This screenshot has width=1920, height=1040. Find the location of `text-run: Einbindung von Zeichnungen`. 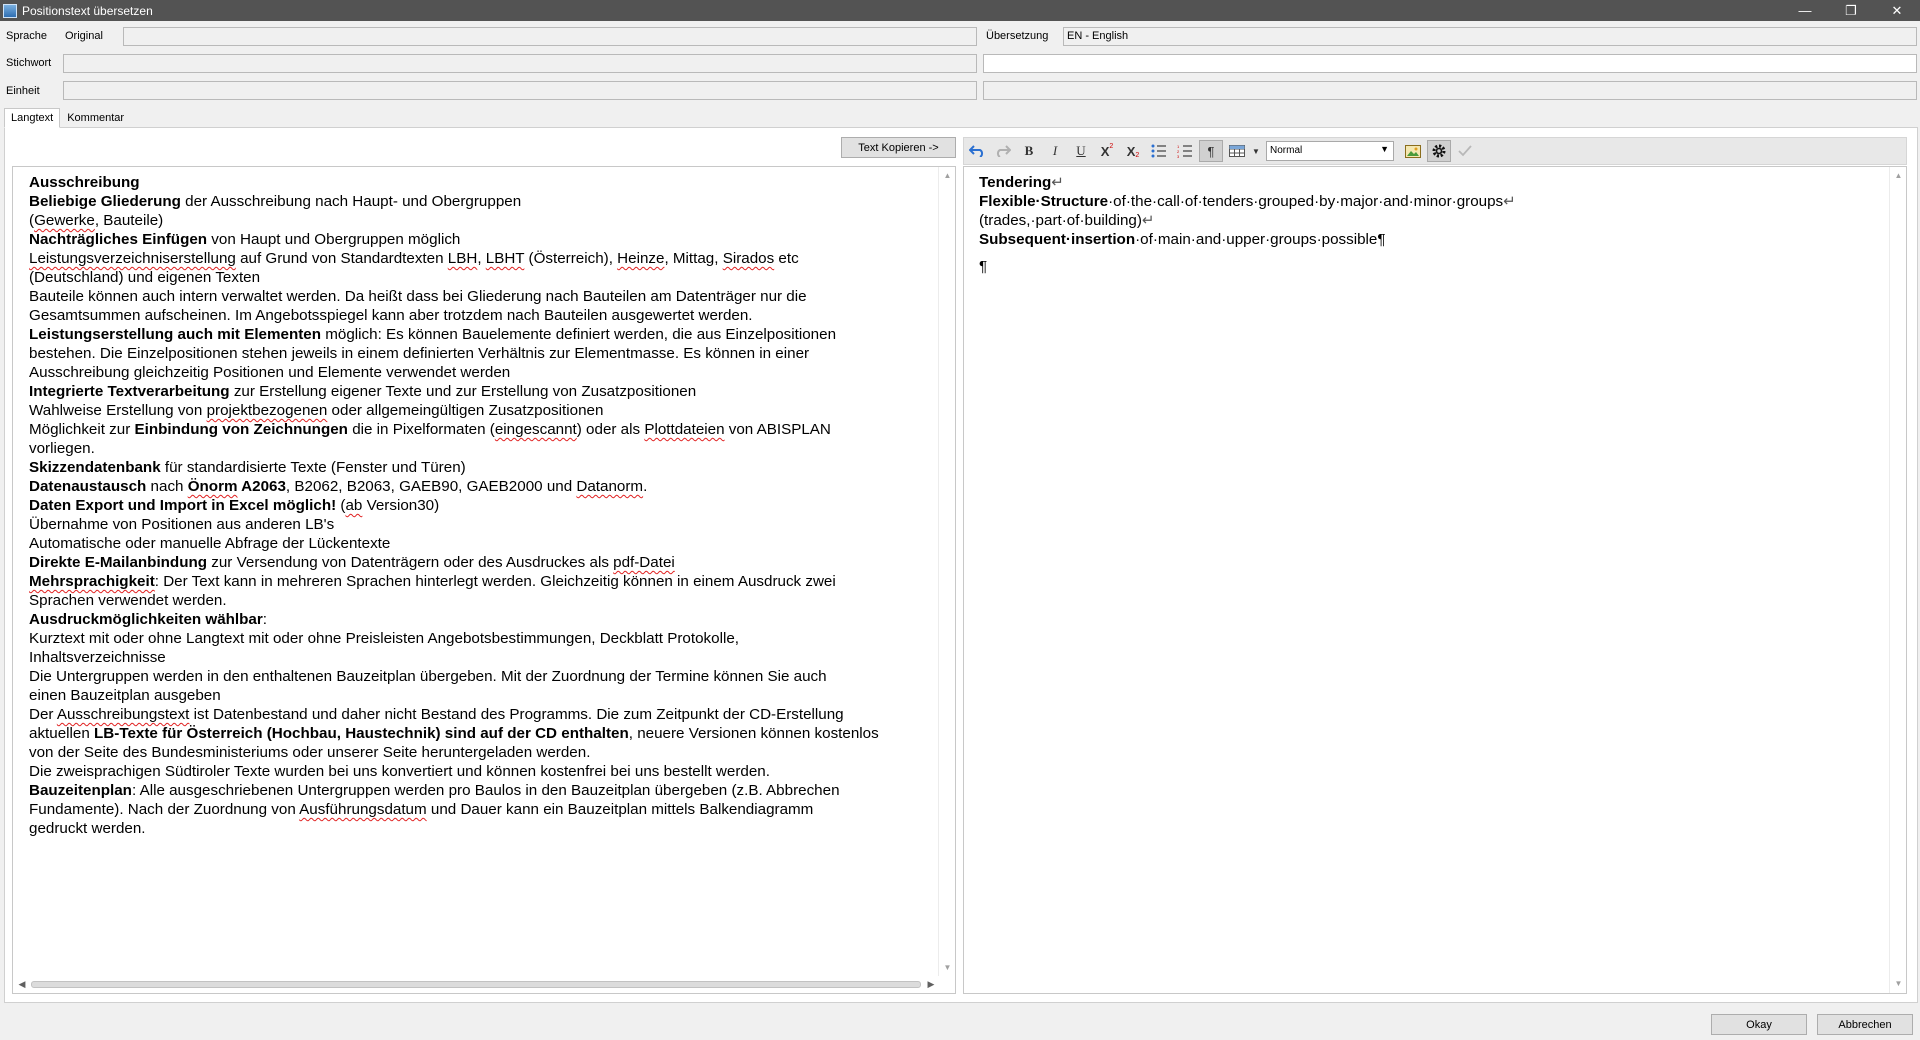

text-run: Einbindung von Zeichnungen is located at coordinates (241, 429).